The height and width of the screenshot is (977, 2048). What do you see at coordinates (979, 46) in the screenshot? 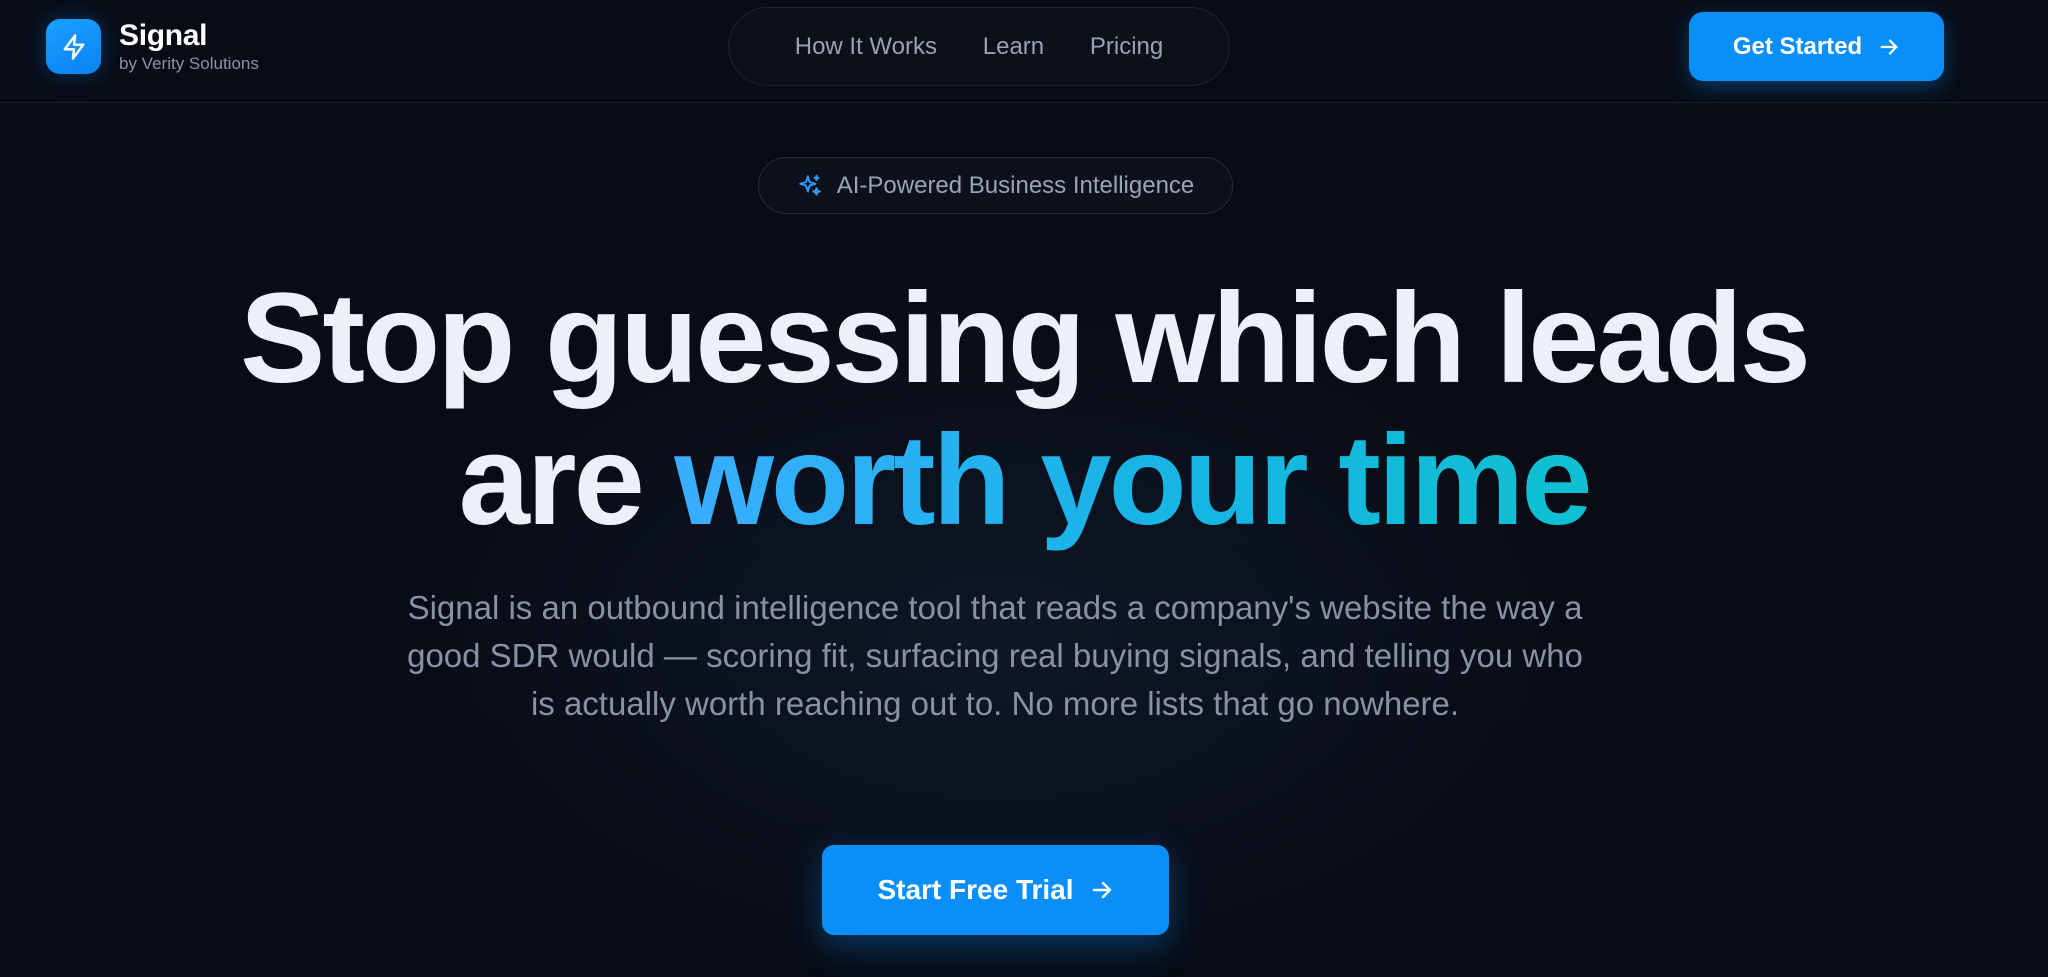
I see `main-nav: How It Works Learn Pricing` at bounding box center [979, 46].